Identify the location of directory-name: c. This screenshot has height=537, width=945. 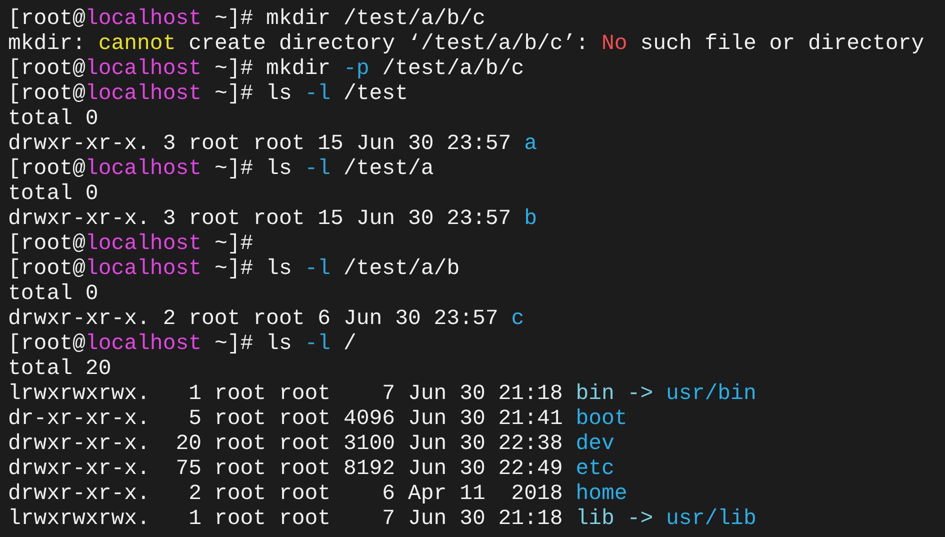
(517, 319).